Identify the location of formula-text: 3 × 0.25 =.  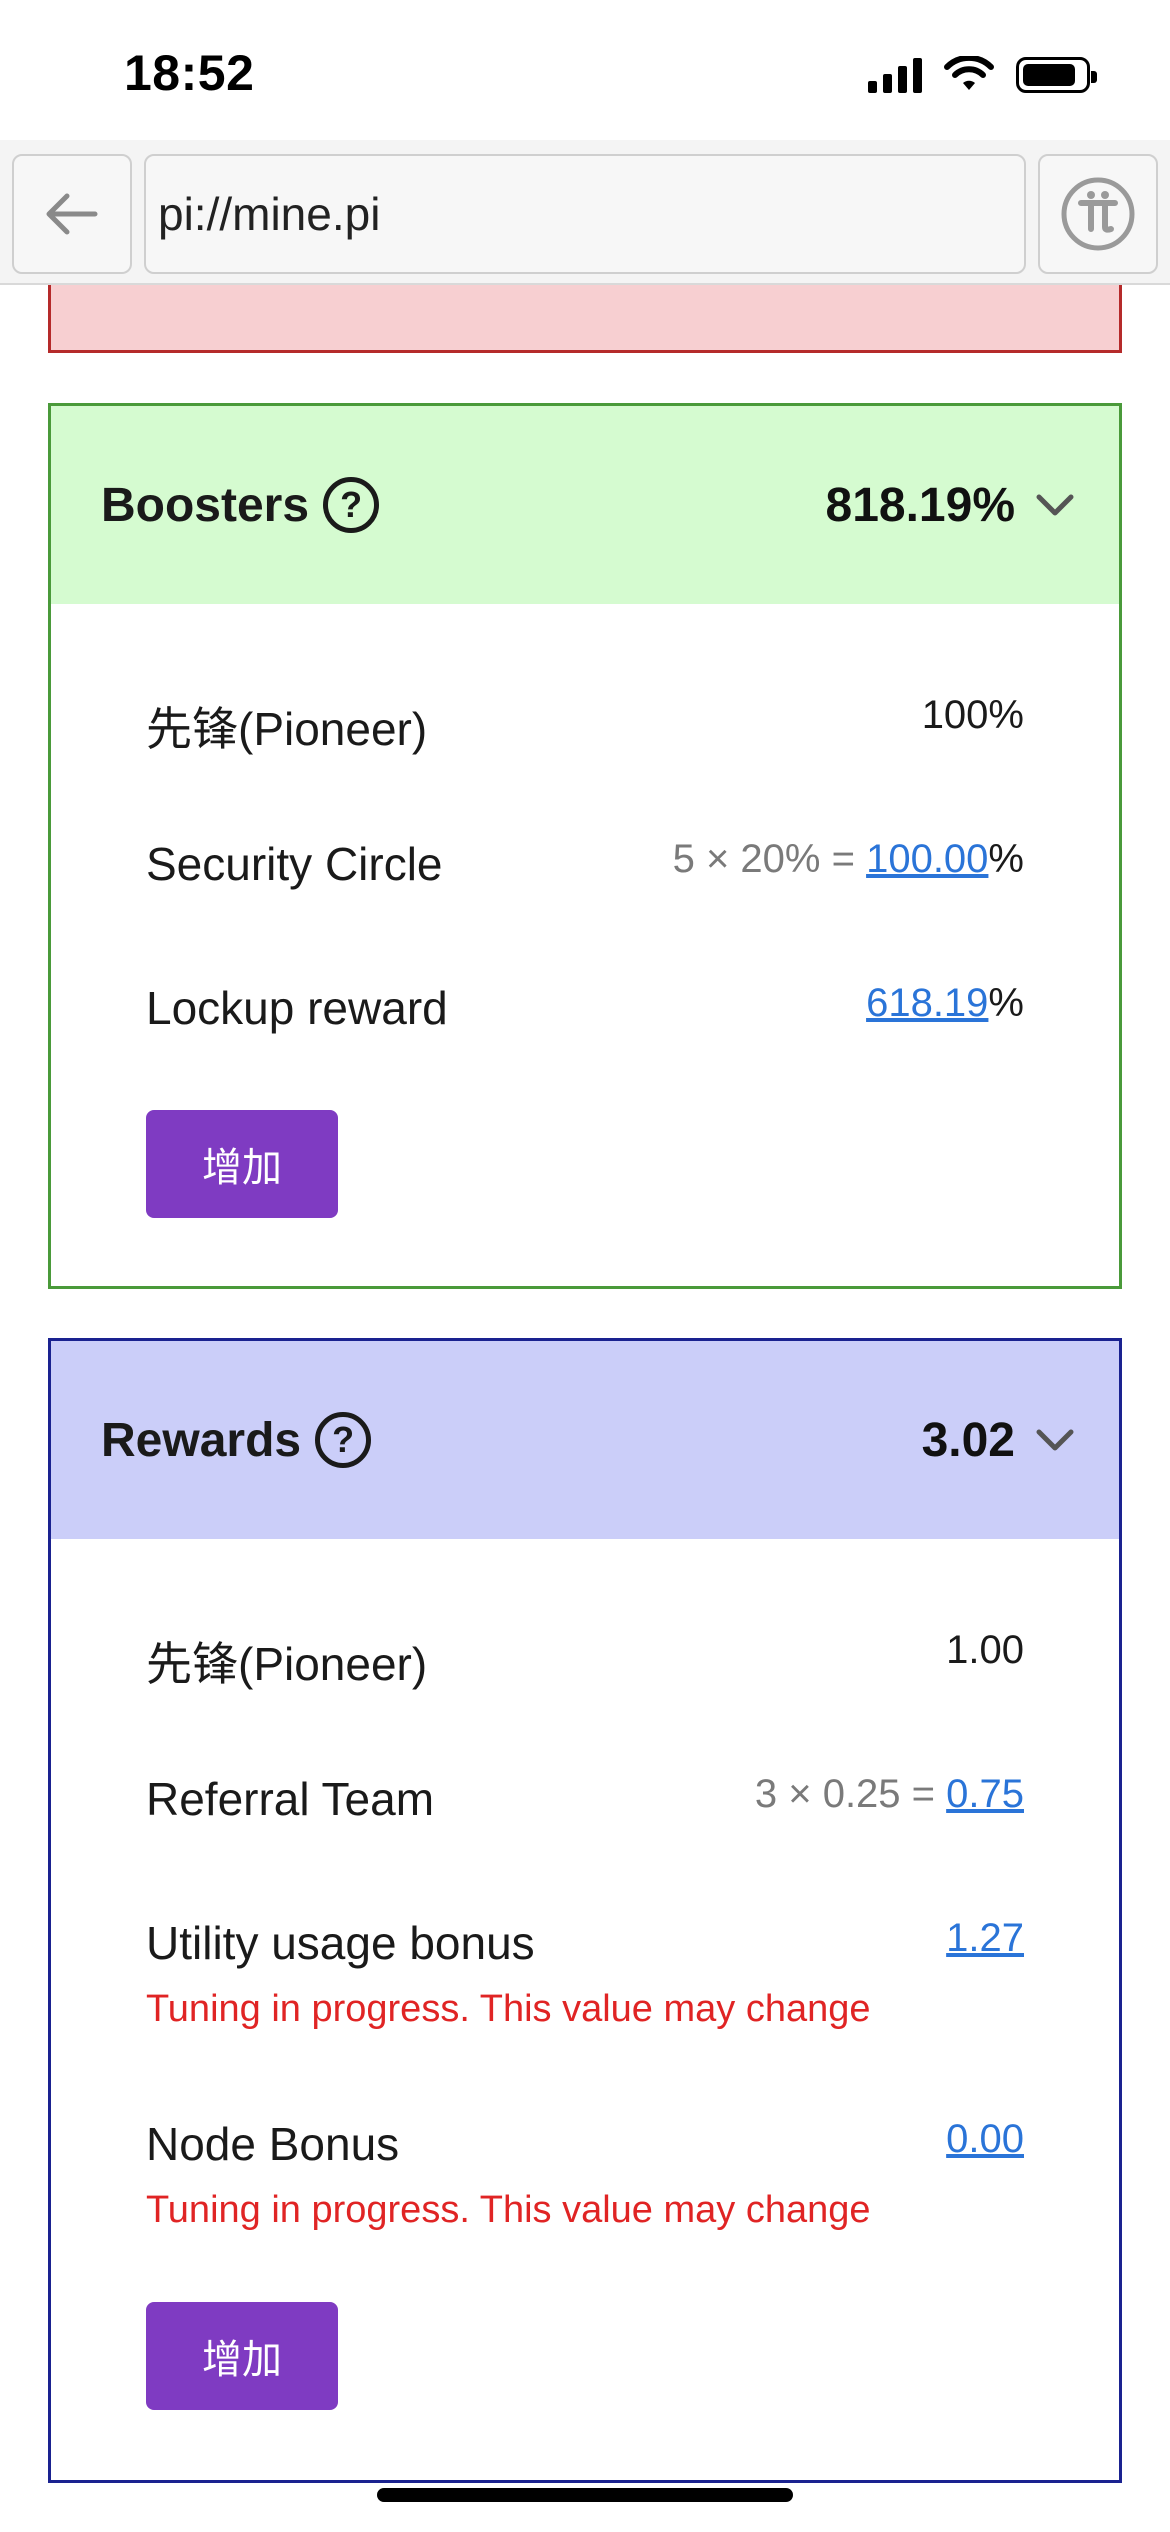
(850, 1794).